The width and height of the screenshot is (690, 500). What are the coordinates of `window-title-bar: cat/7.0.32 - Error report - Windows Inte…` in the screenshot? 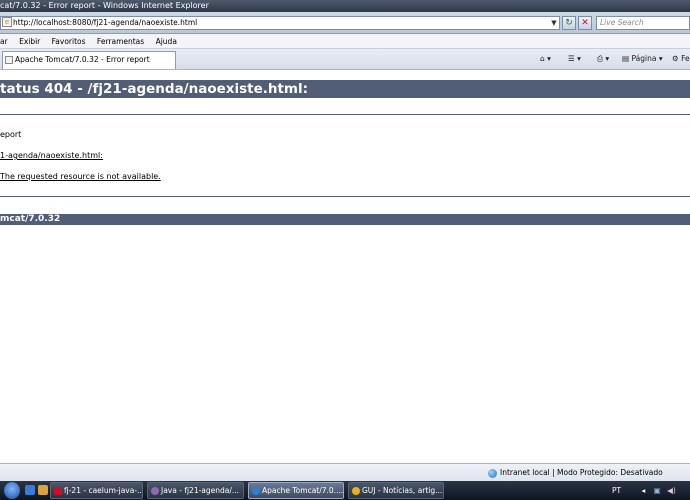 It's located at (345, 6).